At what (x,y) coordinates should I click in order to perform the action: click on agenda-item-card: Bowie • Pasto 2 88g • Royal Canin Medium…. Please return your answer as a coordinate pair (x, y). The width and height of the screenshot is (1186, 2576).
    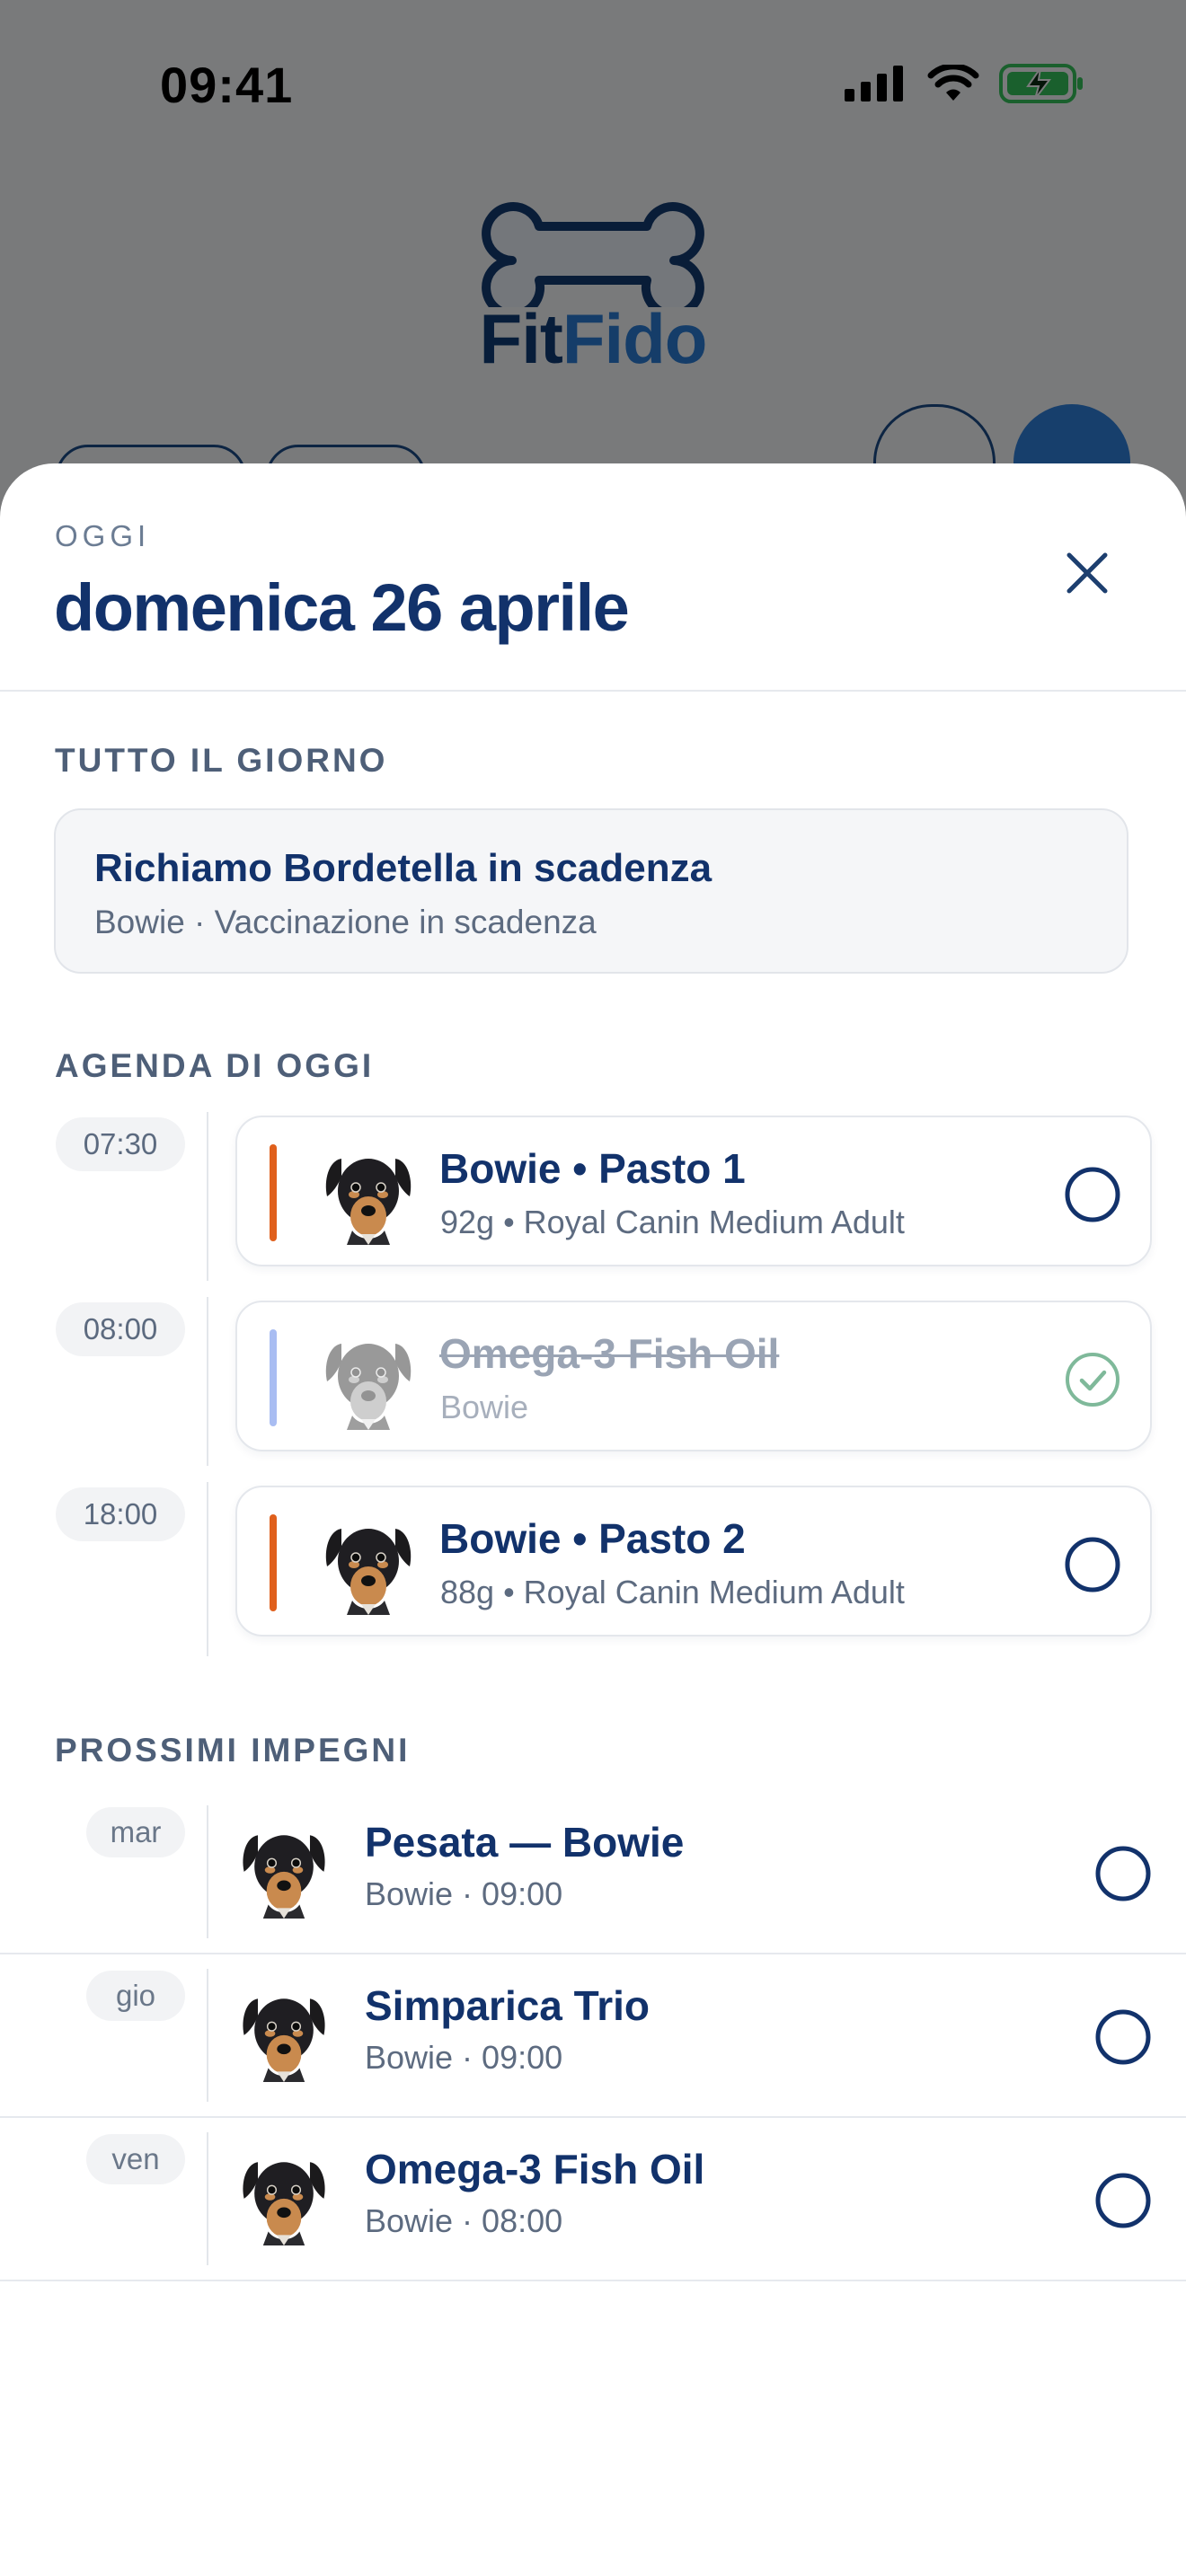
    Looking at the image, I should click on (693, 1561).